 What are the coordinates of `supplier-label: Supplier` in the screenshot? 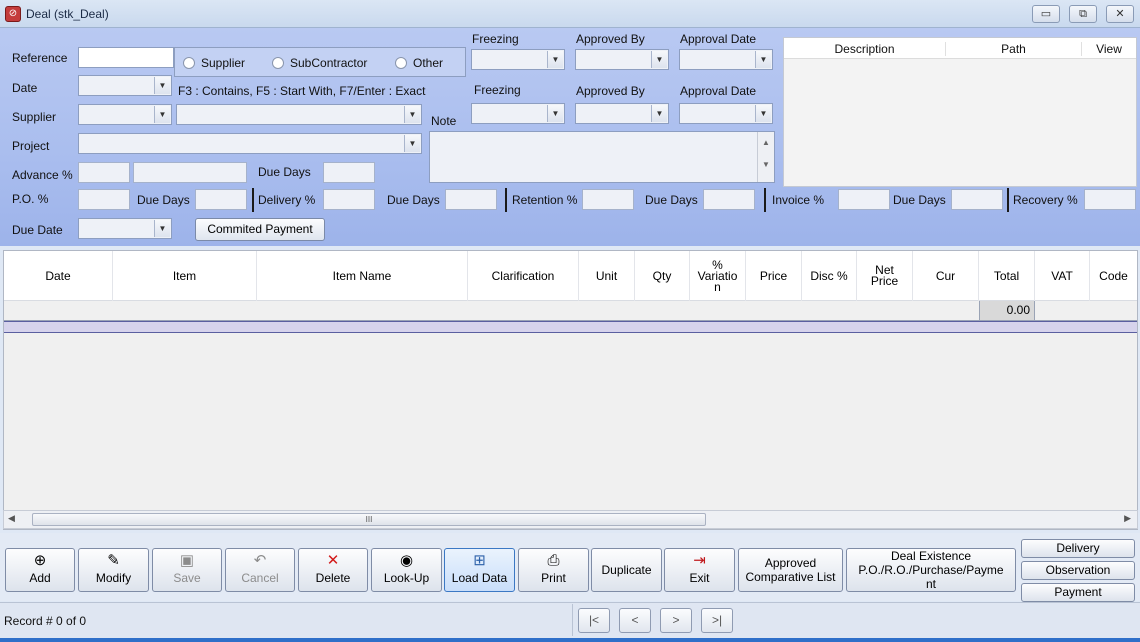 It's located at (34, 117).